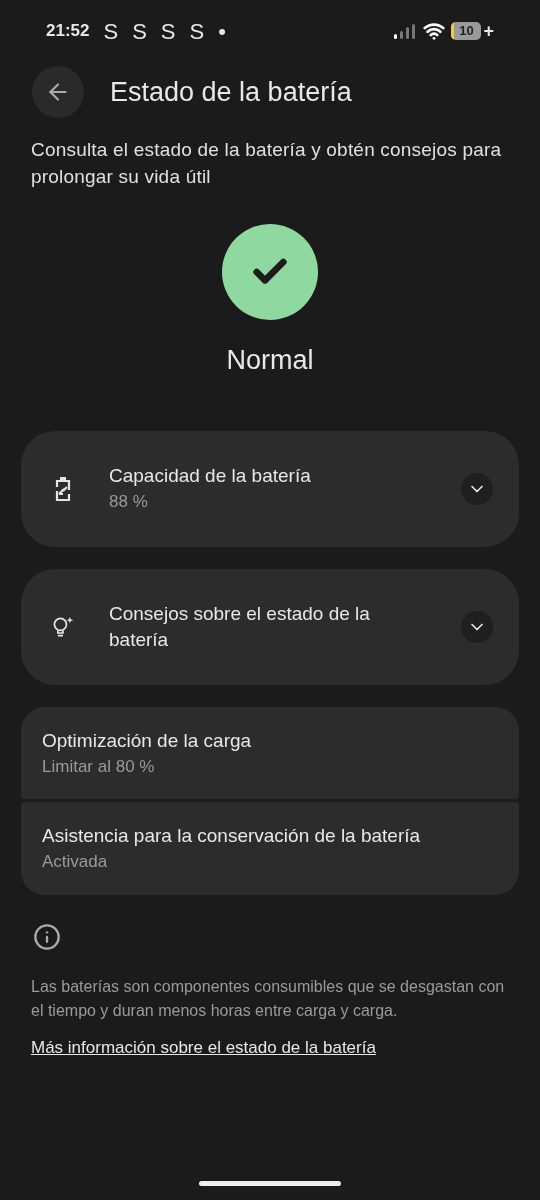 The image size is (540, 1200). What do you see at coordinates (405, 31) in the screenshot?
I see `signal-icon` at bounding box center [405, 31].